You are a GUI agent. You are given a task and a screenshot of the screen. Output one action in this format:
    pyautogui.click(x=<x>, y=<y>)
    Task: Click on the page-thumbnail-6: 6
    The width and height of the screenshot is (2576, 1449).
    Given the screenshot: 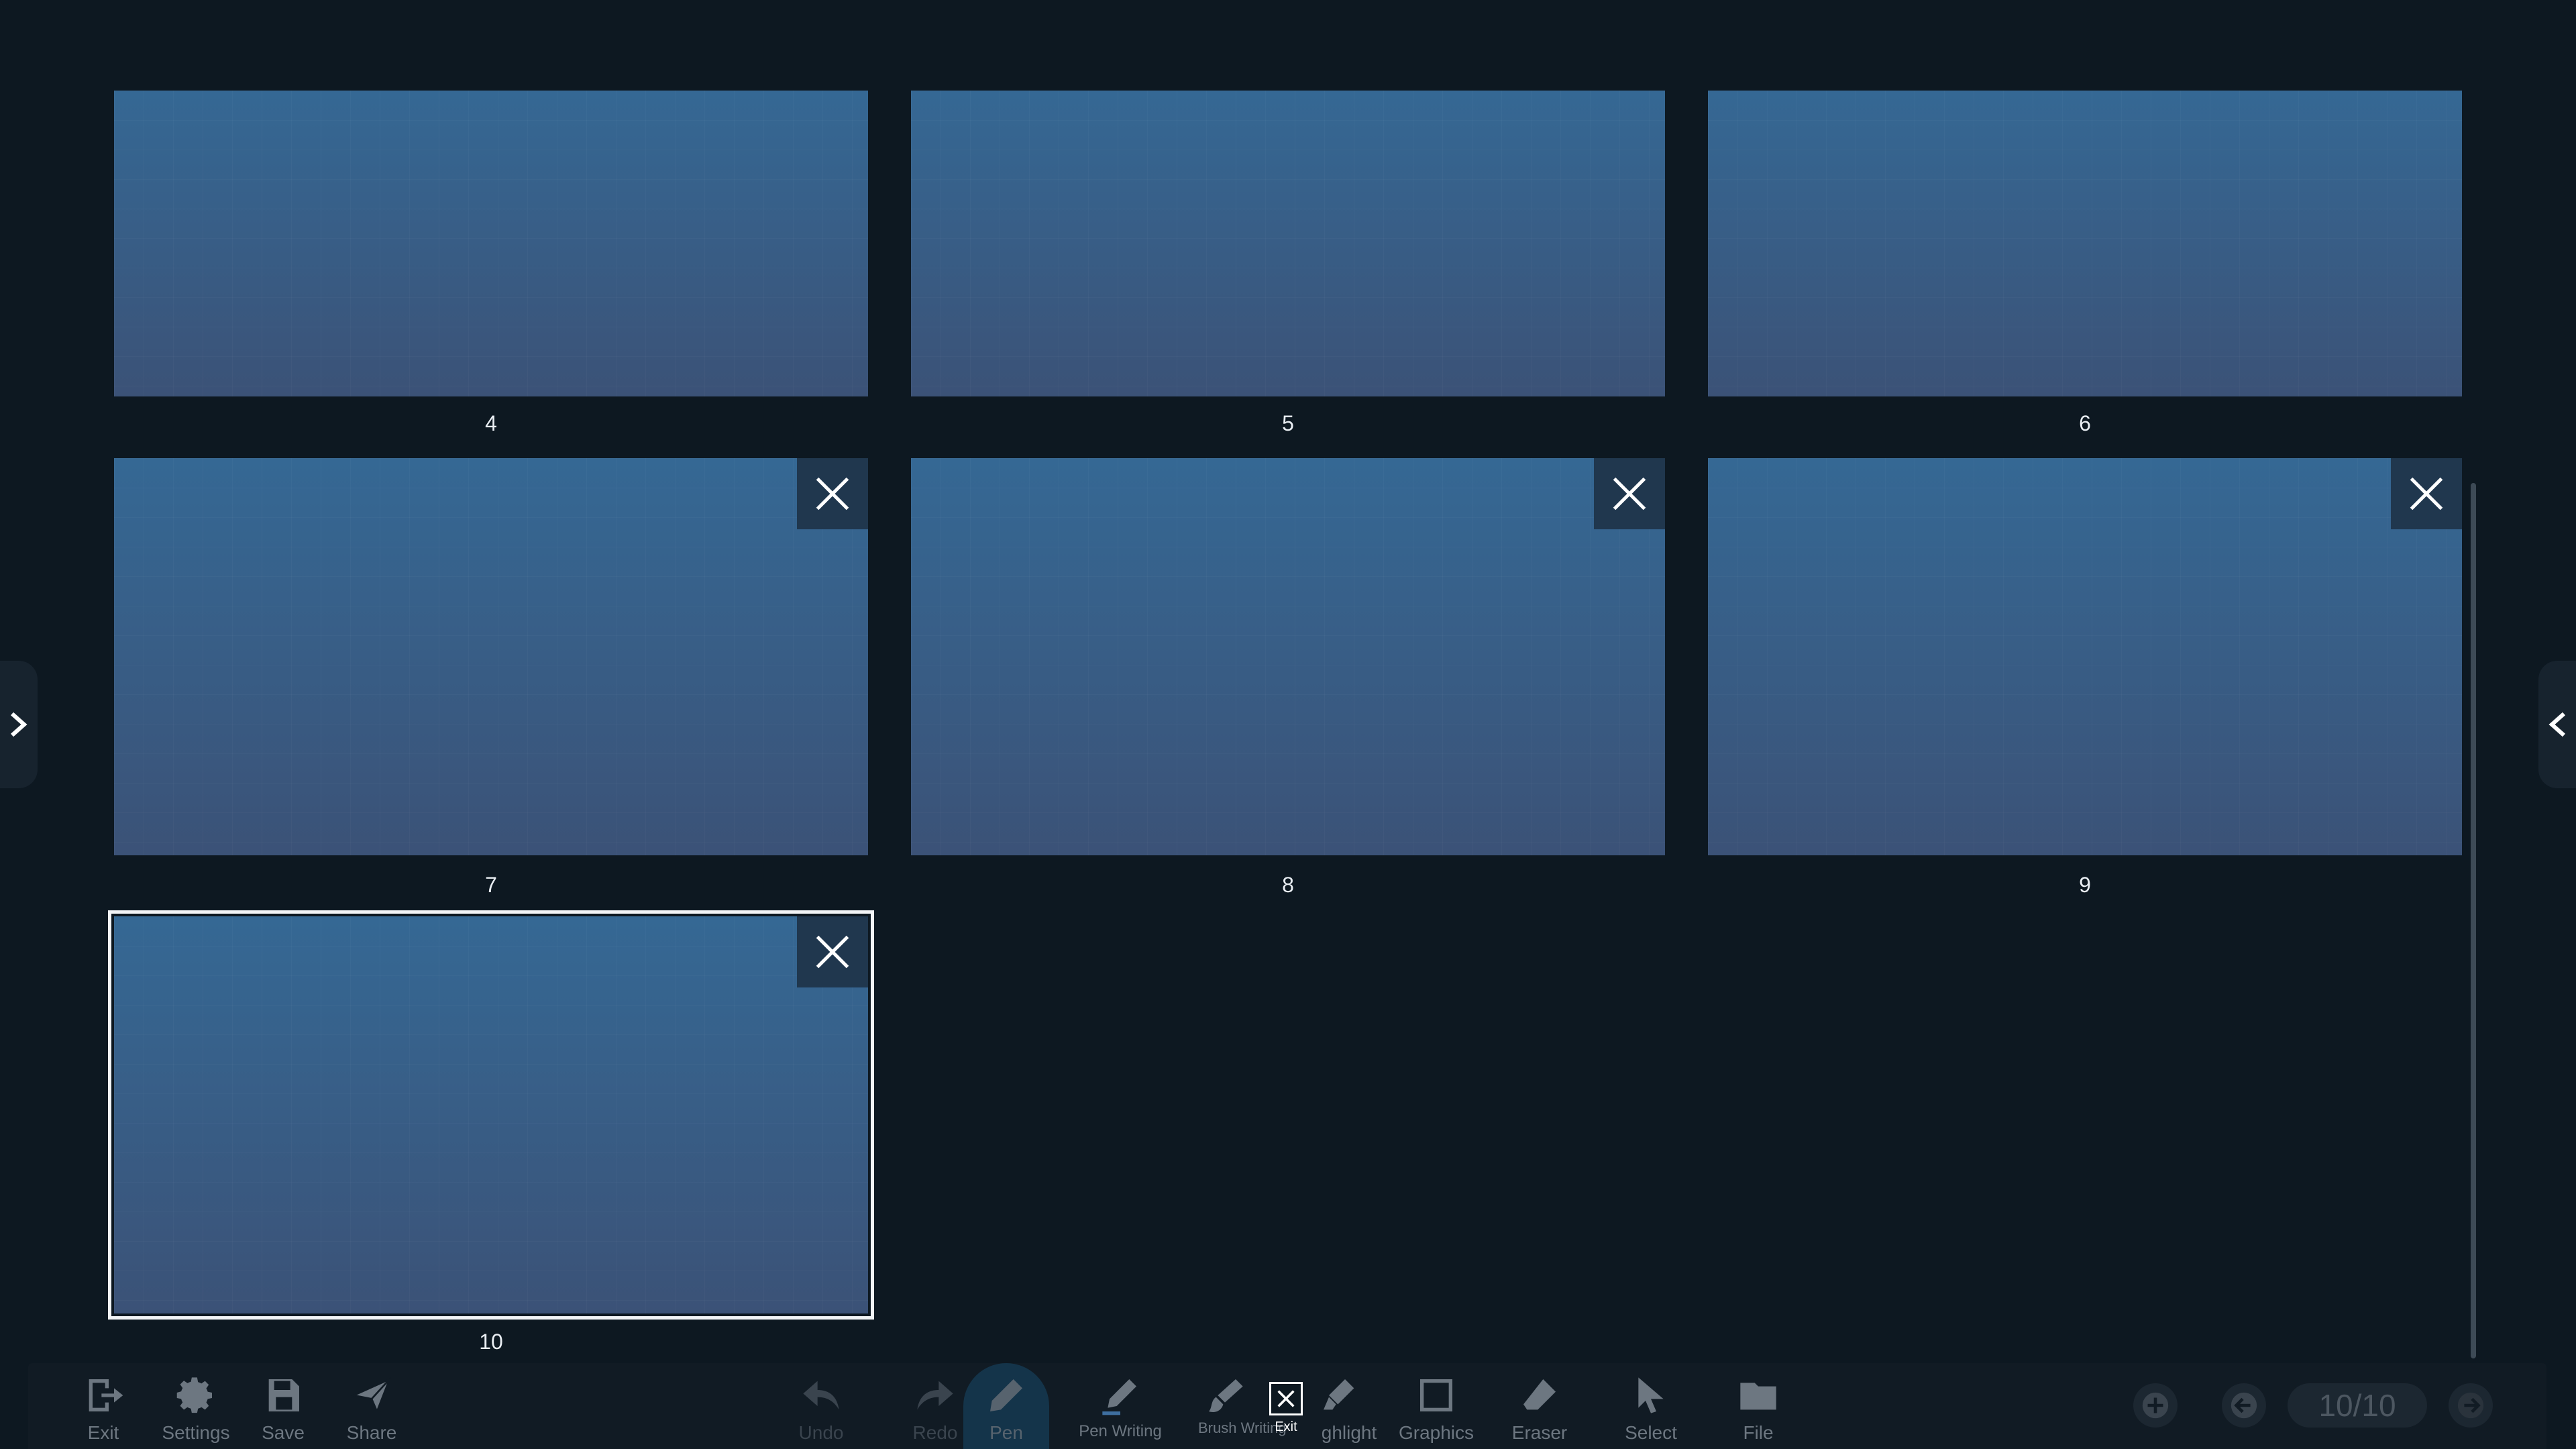 What is the action you would take?
    pyautogui.click(x=2085, y=263)
    